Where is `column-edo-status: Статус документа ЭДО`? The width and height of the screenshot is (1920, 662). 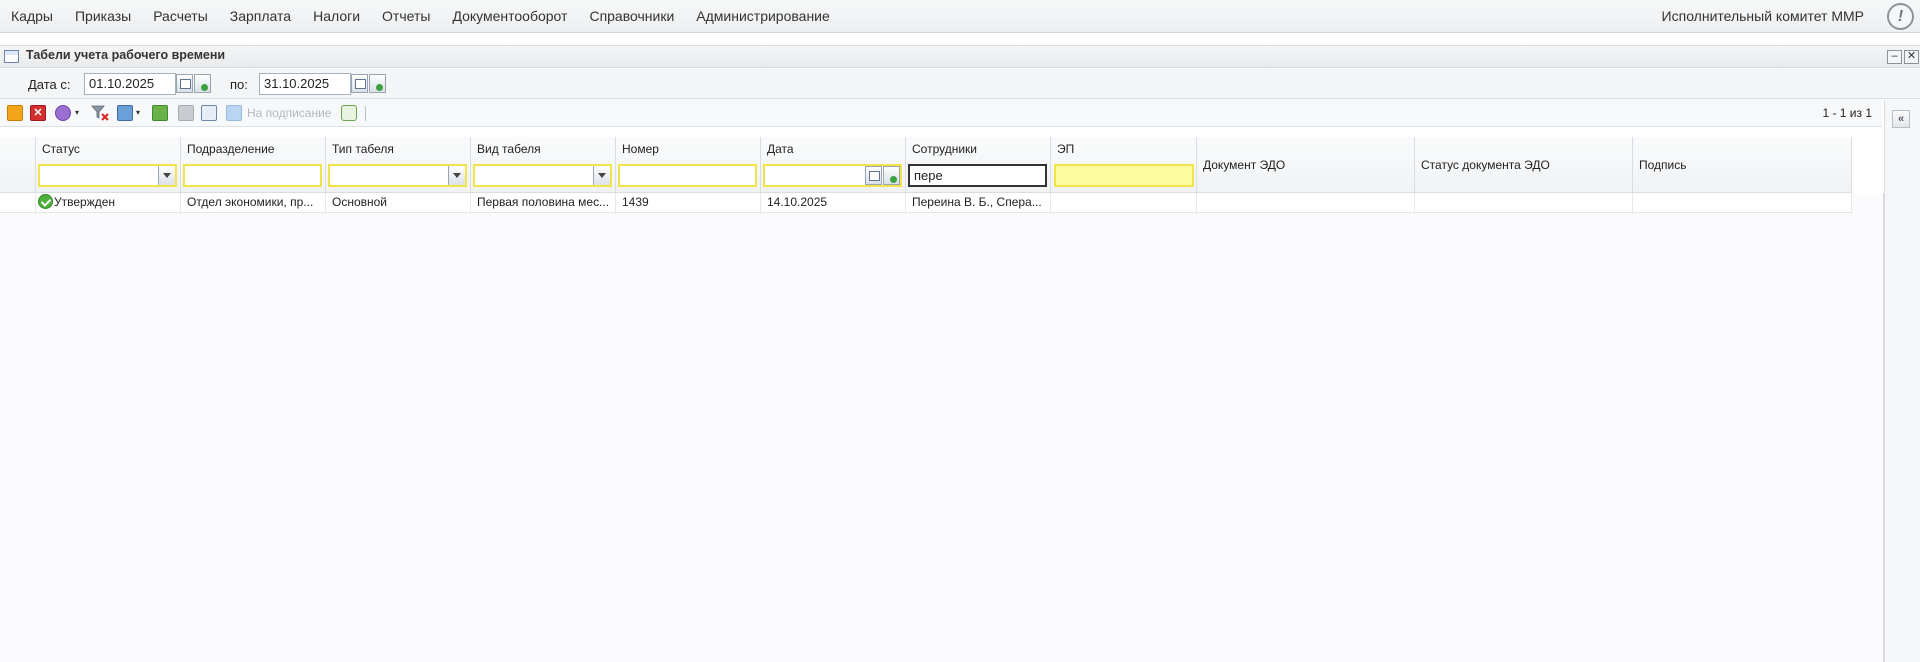
column-edo-status: Статус документа ЭДО is located at coordinates (1524, 165).